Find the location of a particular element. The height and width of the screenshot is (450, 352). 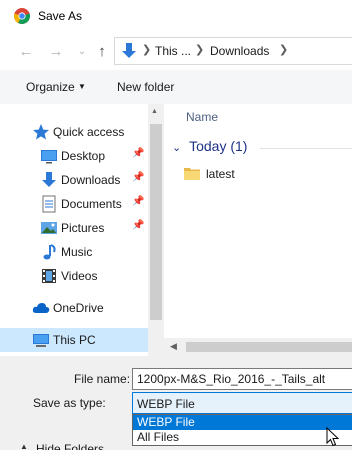

nav-item-desktop: Desktop 📌 is located at coordinates (74, 156).